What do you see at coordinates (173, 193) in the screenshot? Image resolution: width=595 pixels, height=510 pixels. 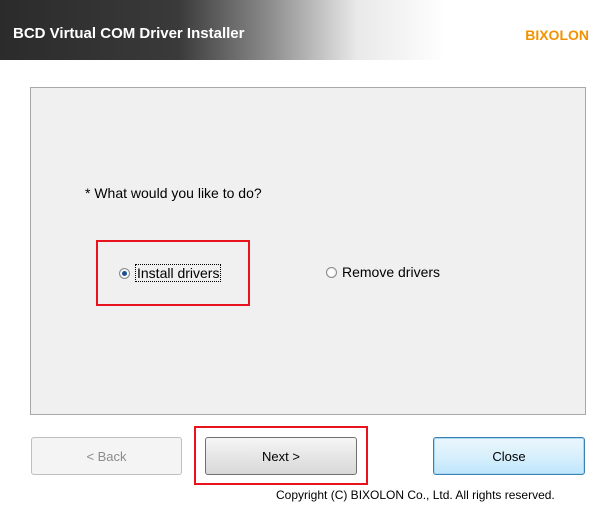 I see `question-label: * What would you like to do?` at bounding box center [173, 193].